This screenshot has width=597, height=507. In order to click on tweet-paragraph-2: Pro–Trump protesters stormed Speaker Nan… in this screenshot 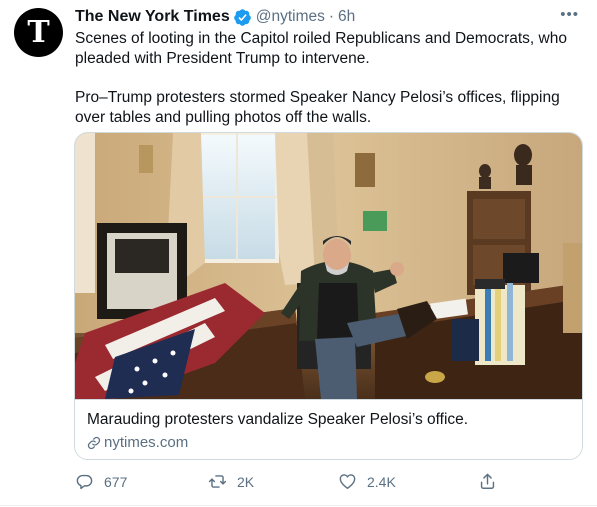, I will do `click(317, 107)`.